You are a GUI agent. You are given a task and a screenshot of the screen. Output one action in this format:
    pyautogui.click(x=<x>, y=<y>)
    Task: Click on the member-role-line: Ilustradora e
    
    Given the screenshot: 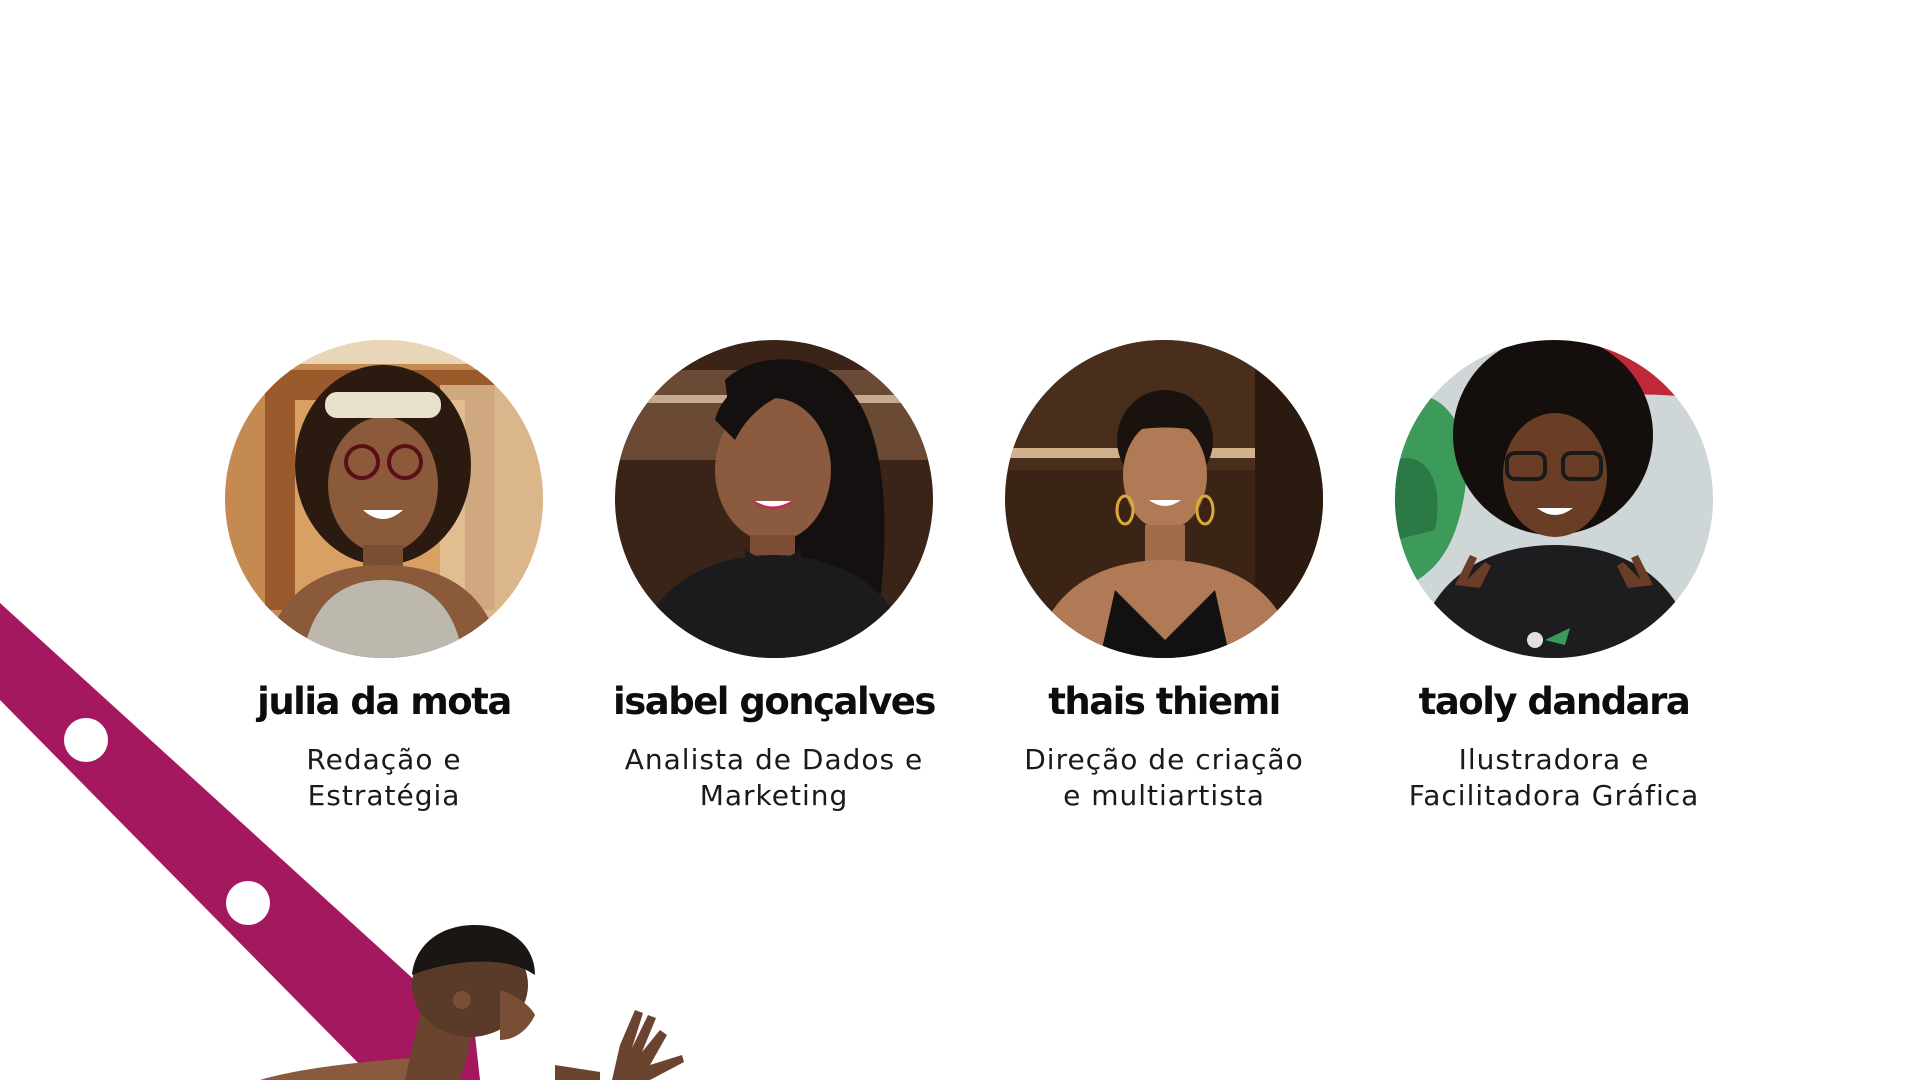 What is the action you would take?
    pyautogui.click(x=1554, y=759)
    